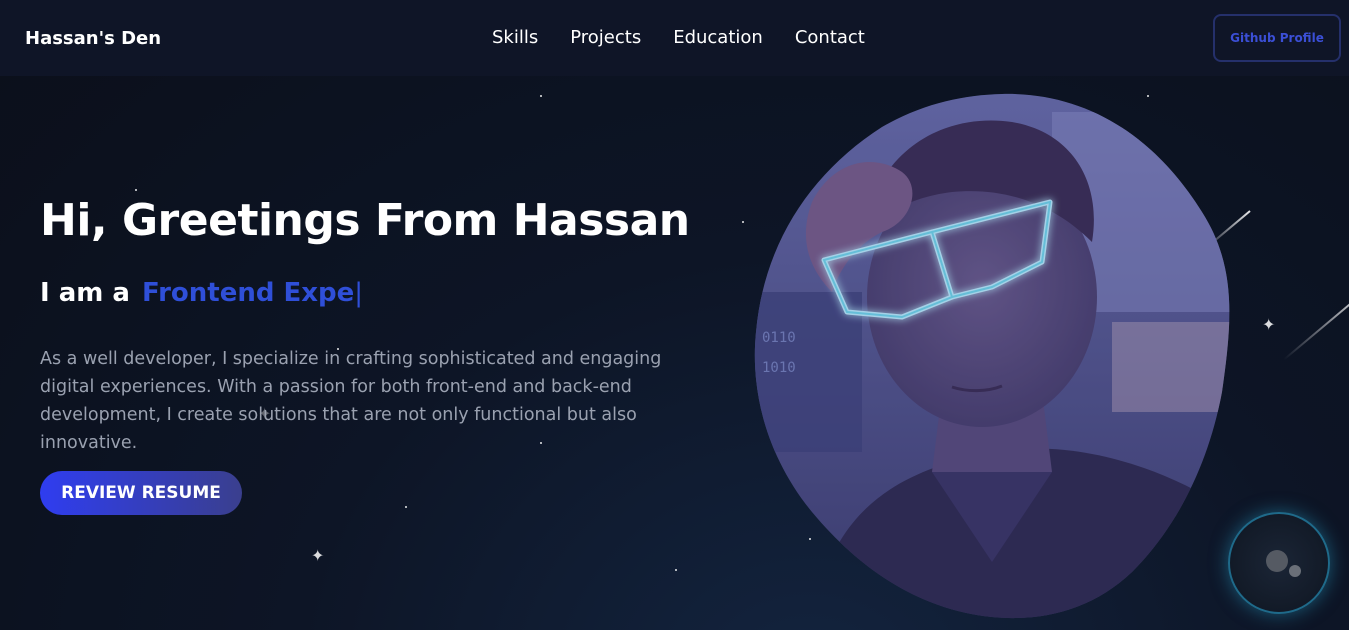  I want to click on subtitle-prefix: I am a, so click(85, 293).